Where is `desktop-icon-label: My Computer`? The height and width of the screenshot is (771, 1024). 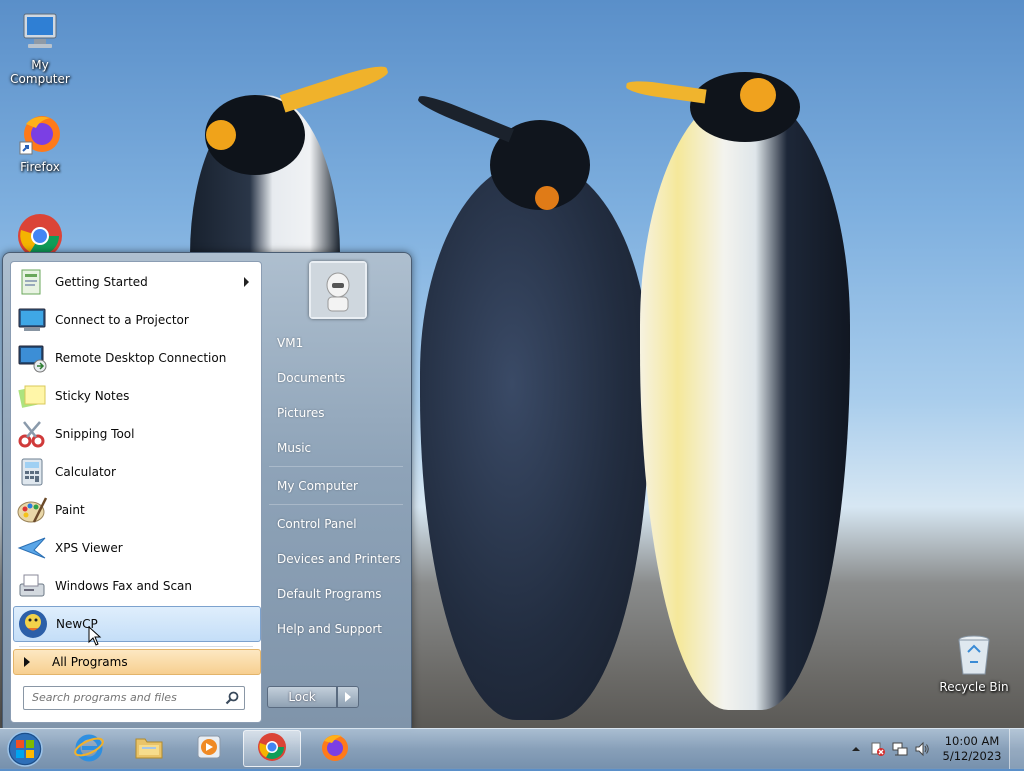 desktop-icon-label: My Computer is located at coordinates (40, 72).